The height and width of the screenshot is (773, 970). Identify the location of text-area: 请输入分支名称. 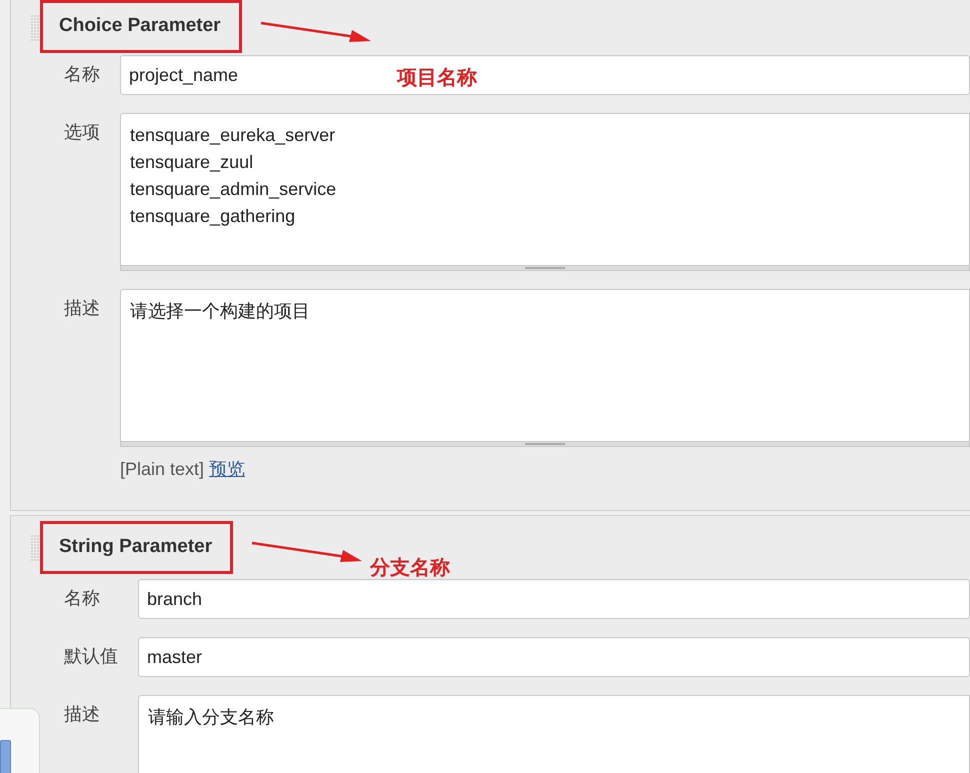
(554, 734).